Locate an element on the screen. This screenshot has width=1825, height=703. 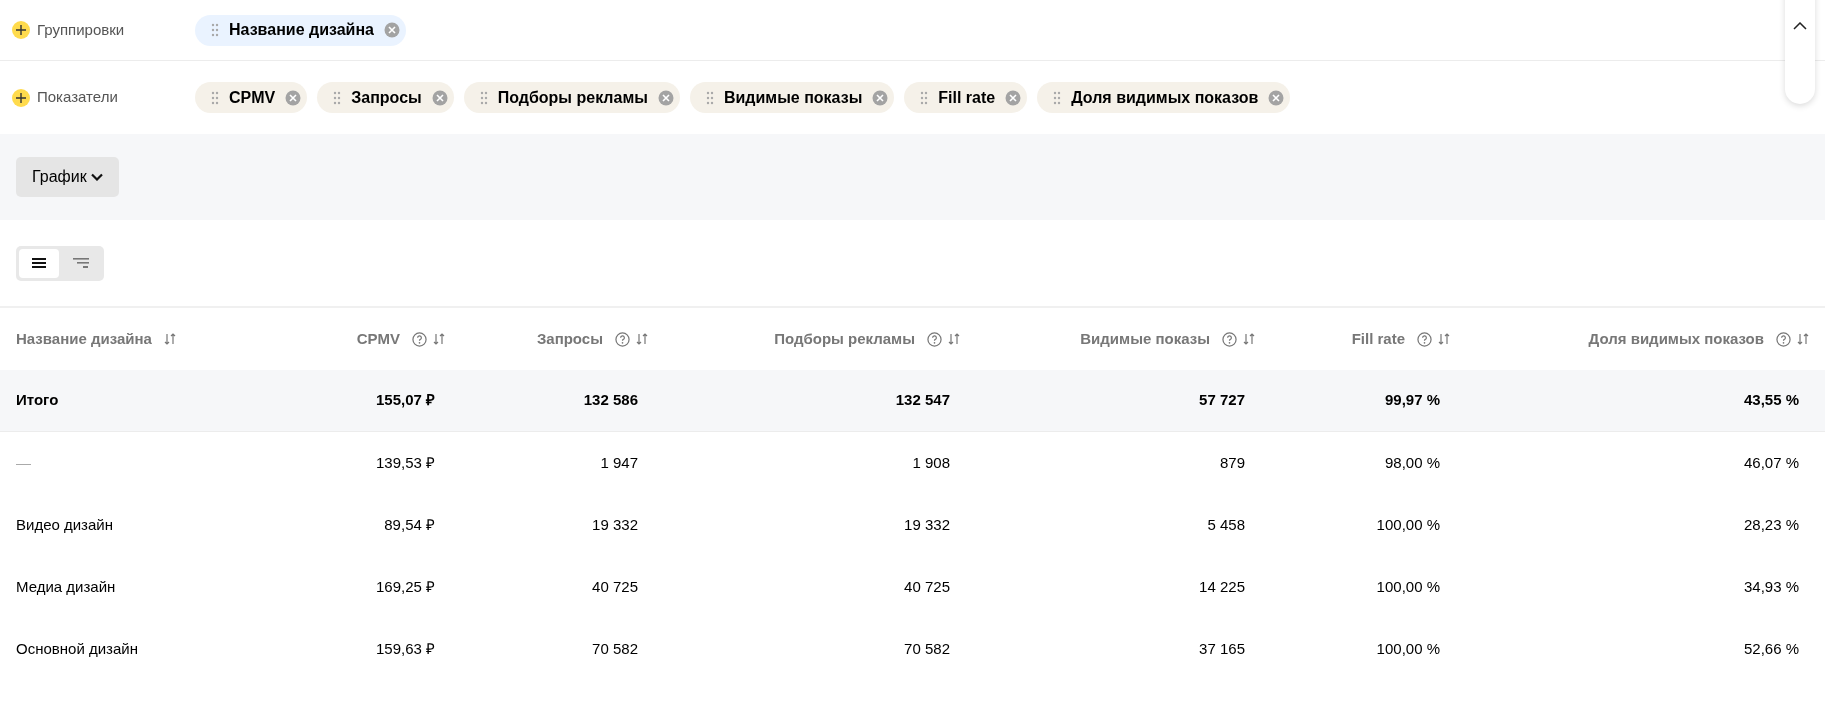
tree-list-icon is located at coordinates (81, 263).